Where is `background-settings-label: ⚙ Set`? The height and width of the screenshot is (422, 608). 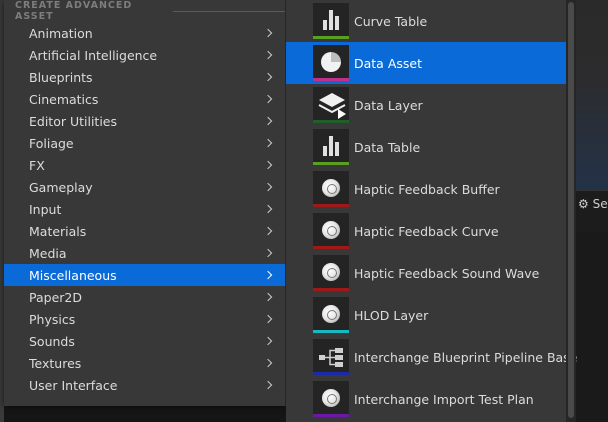
background-settings-label: ⚙ Set is located at coordinates (593, 204).